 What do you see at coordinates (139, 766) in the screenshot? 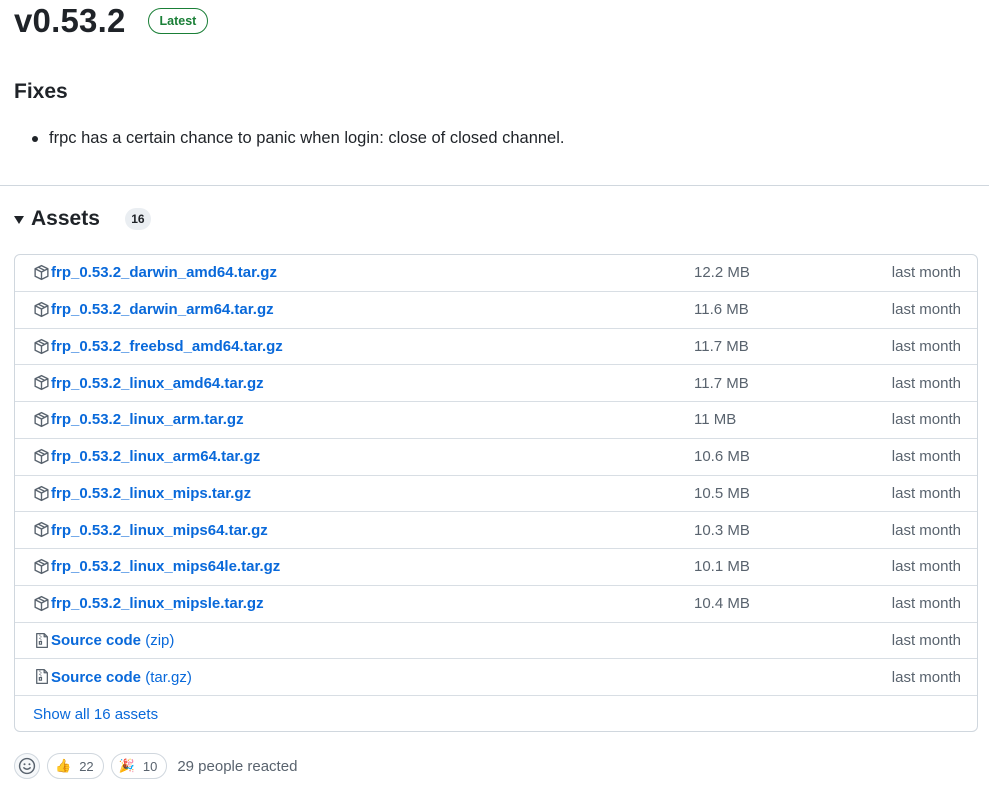
I see `tada-reaction-button: 🎉 10` at bounding box center [139, 766].